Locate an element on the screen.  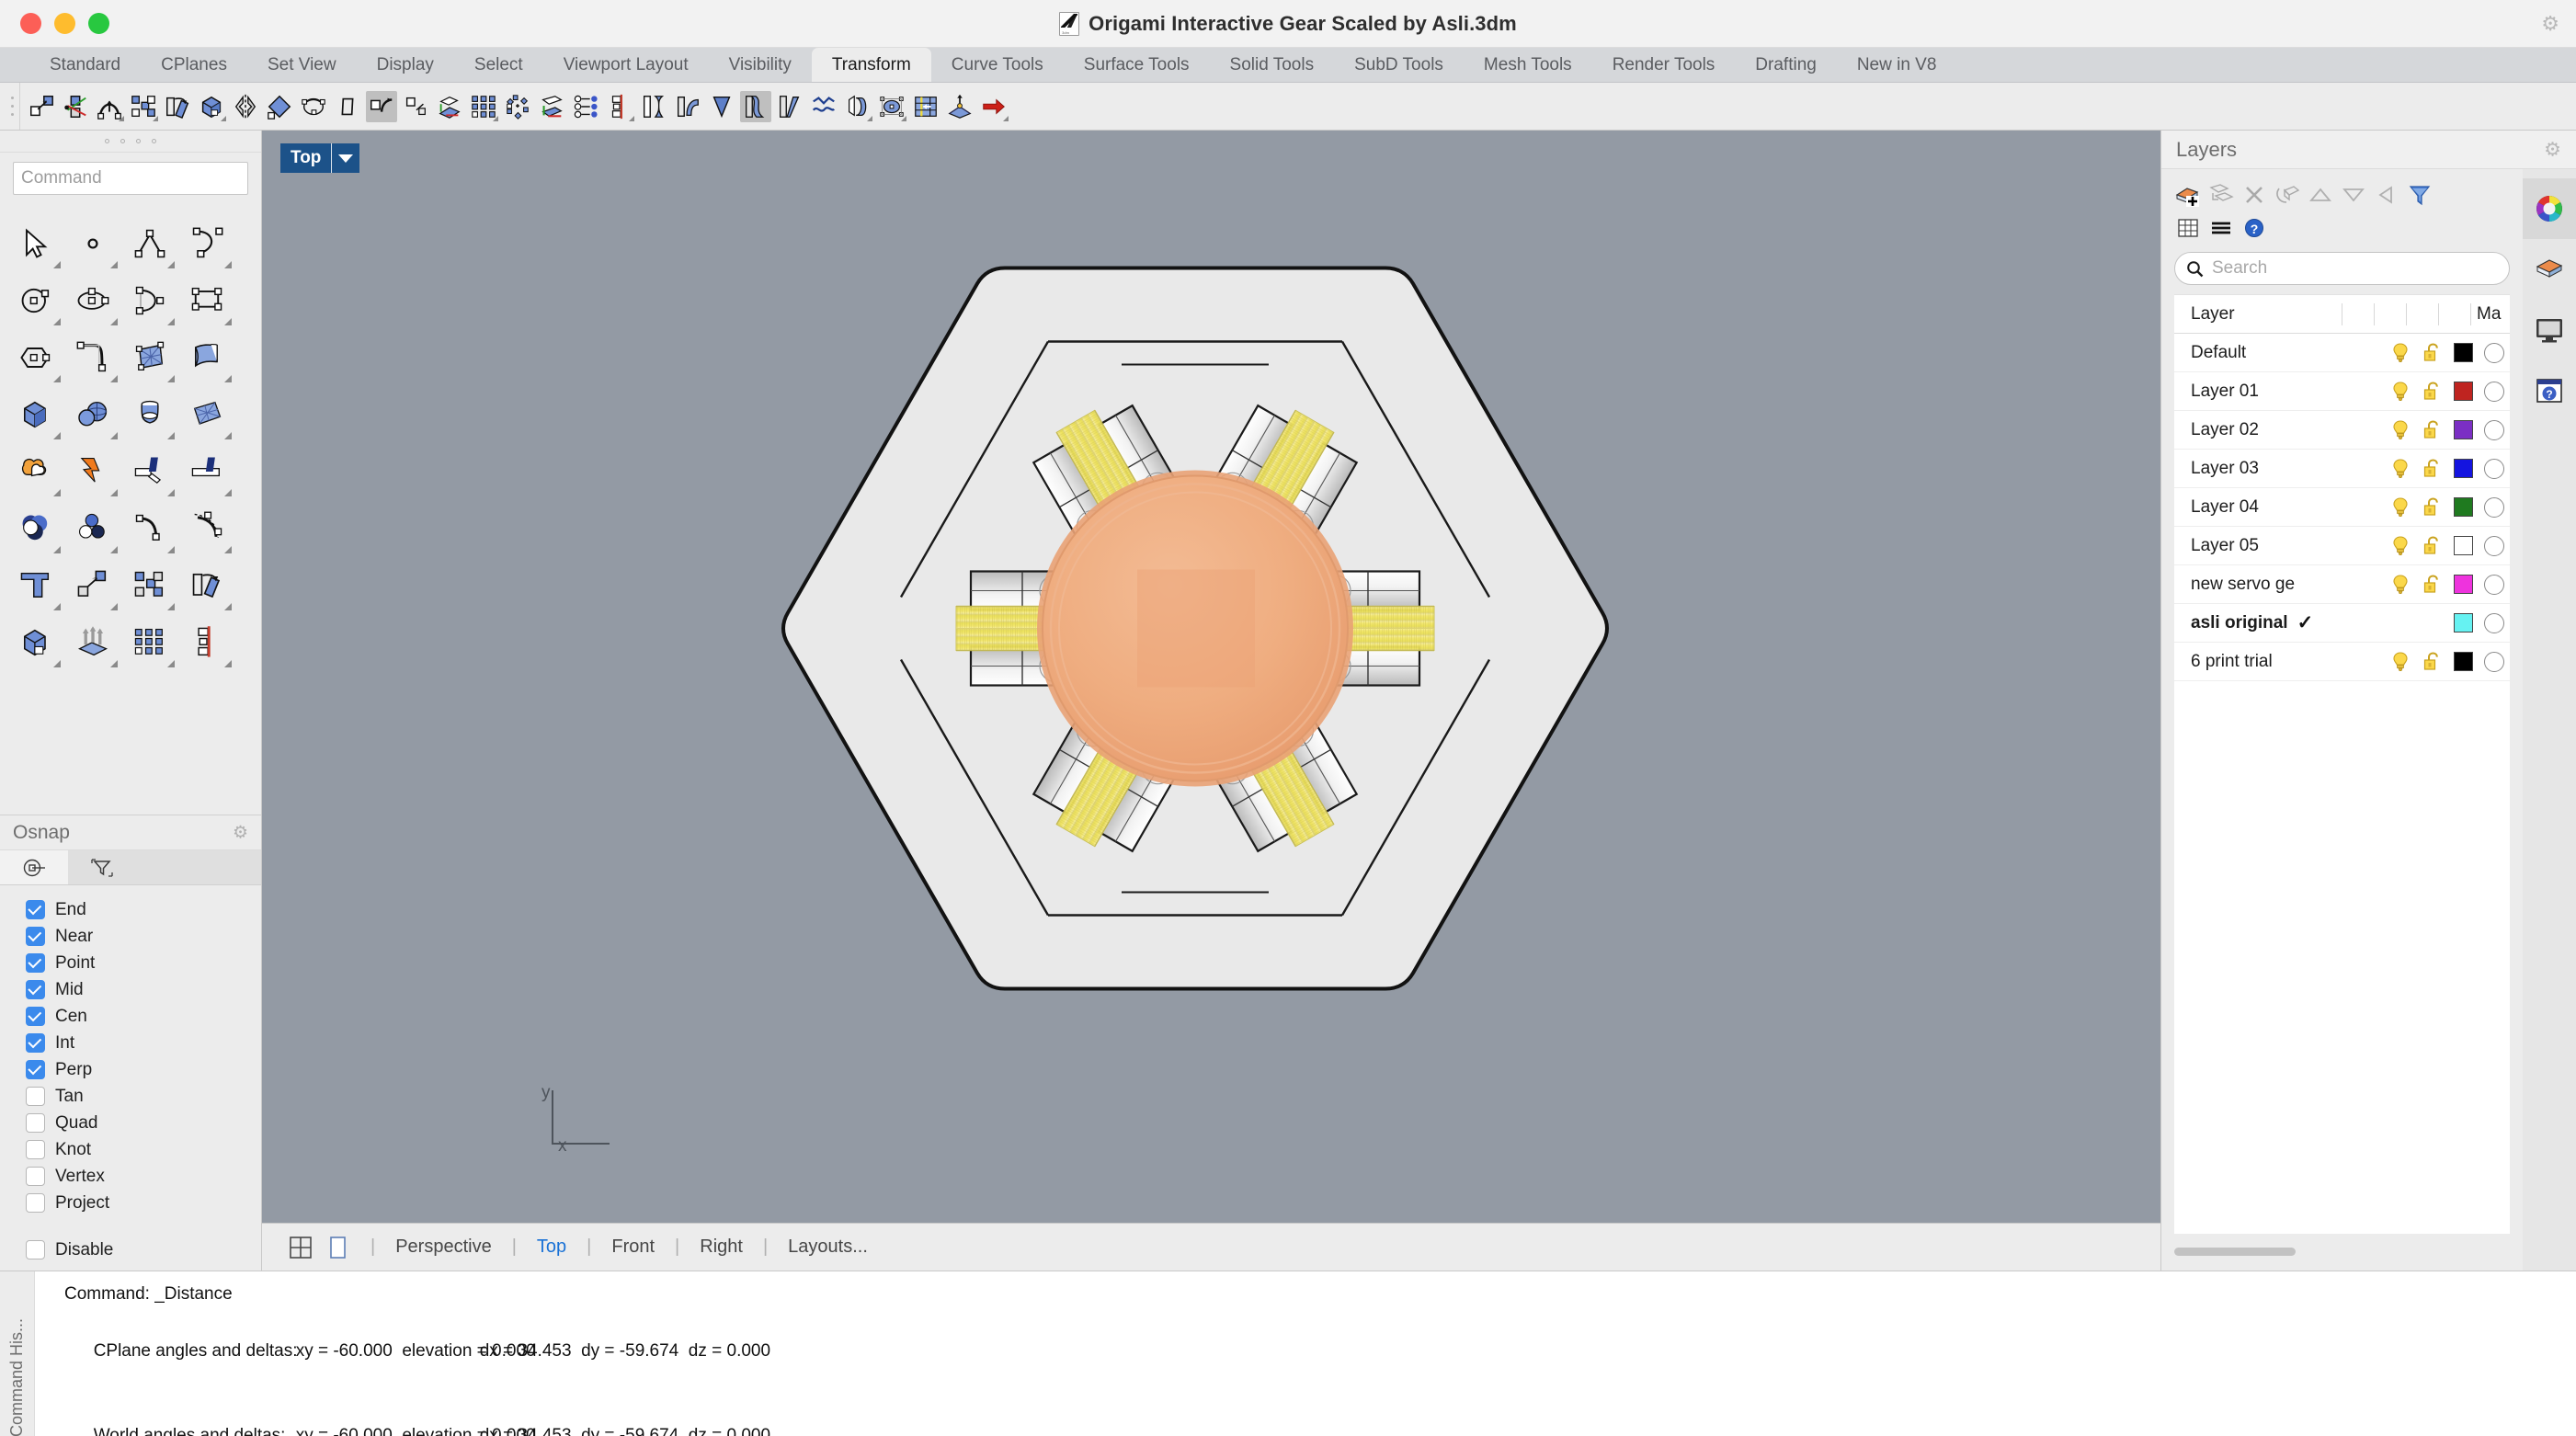
orient-3pt-icon is located at coordinates (585, 106).